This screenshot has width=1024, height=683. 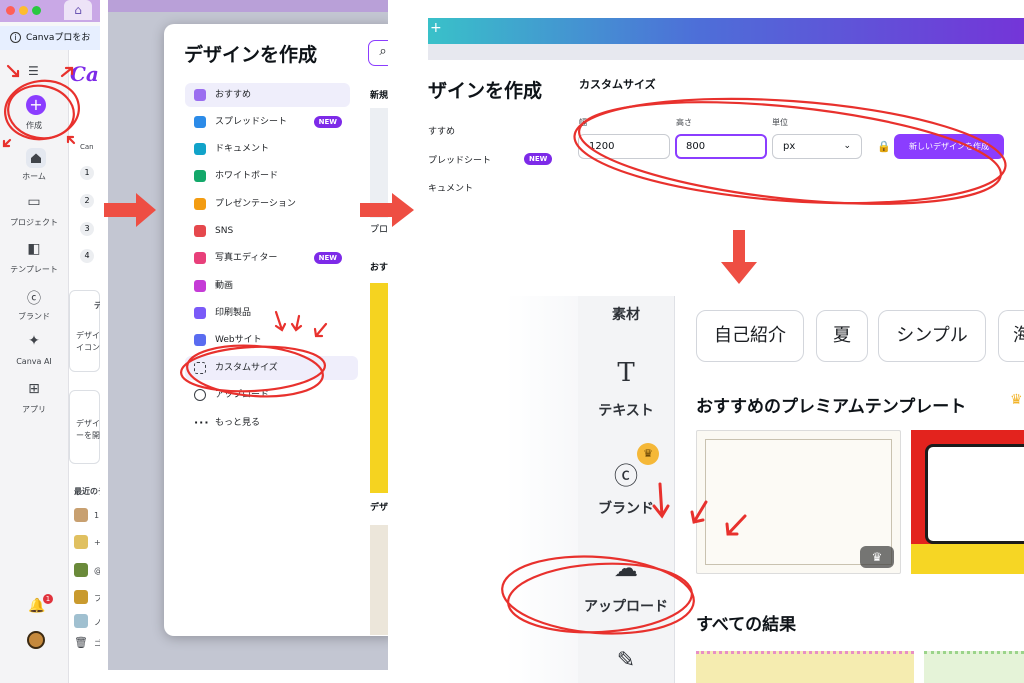 What do you see at coordinates (238, 423) in the screenshot?
I see `menu-item-label: もっと見る` at bounding box center [238, 423].